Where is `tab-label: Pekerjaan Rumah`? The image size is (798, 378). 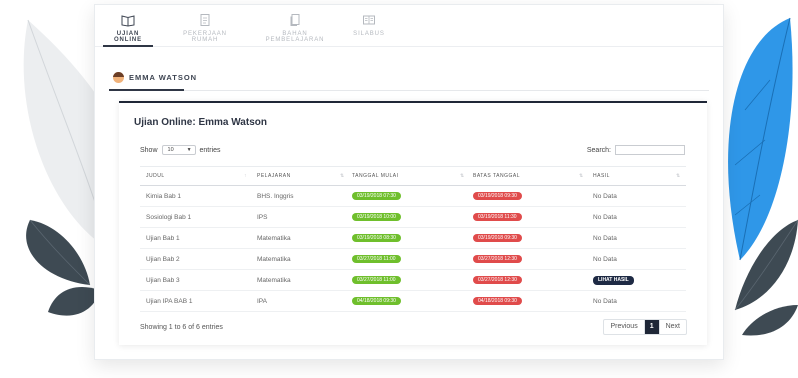
tab-label: Pekerjaan Rumah is located at coordinates (205, 37).